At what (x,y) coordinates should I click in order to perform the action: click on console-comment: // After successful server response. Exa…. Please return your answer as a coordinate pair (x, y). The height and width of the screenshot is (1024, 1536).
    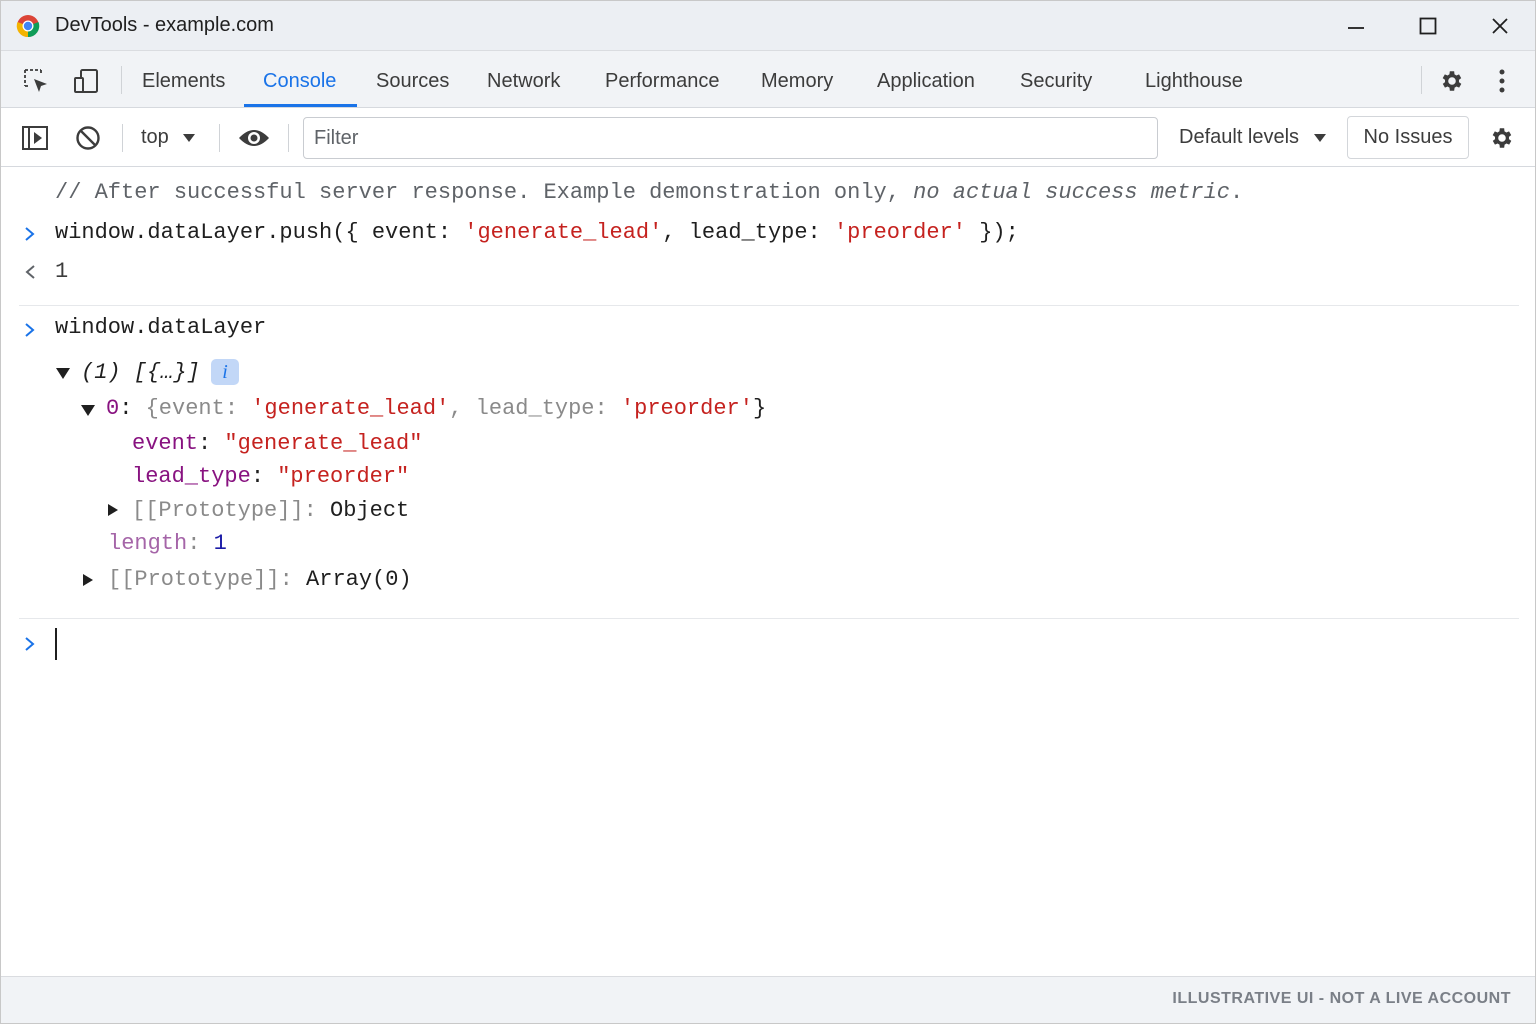
    Looking at the image, I should click on (649, 192).